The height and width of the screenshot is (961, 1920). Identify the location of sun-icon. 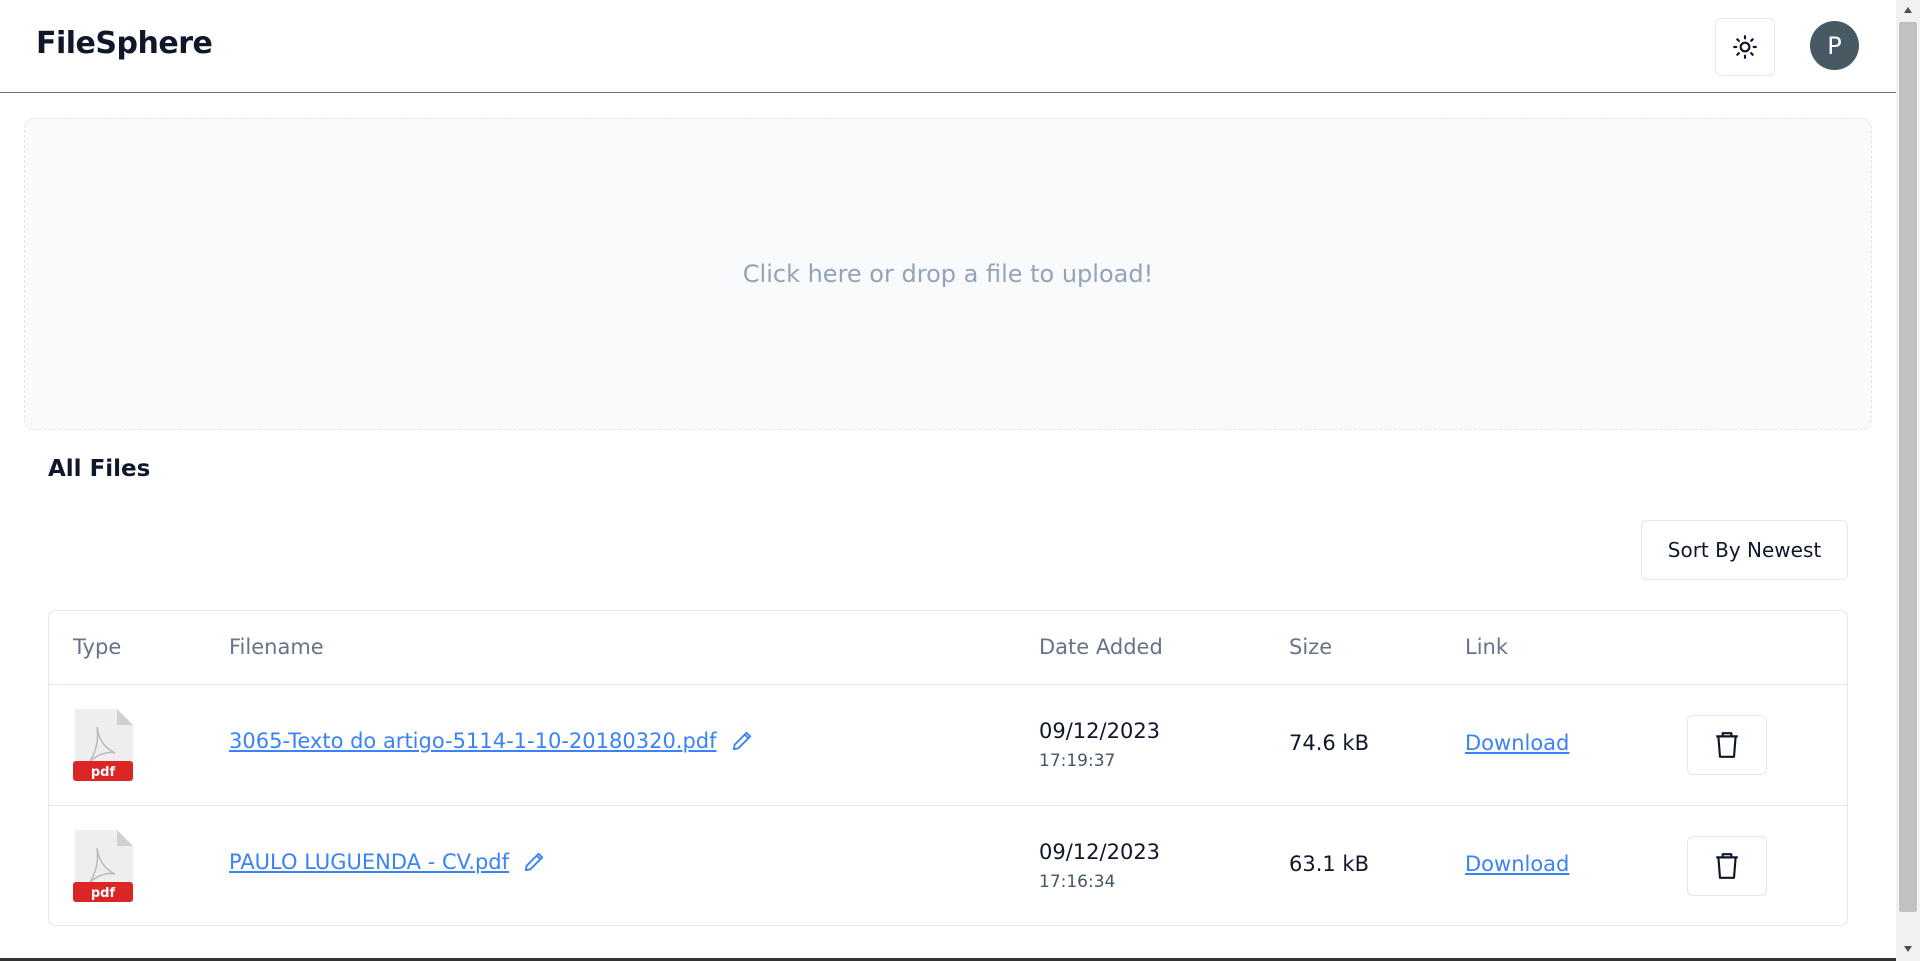
(1745, 47).